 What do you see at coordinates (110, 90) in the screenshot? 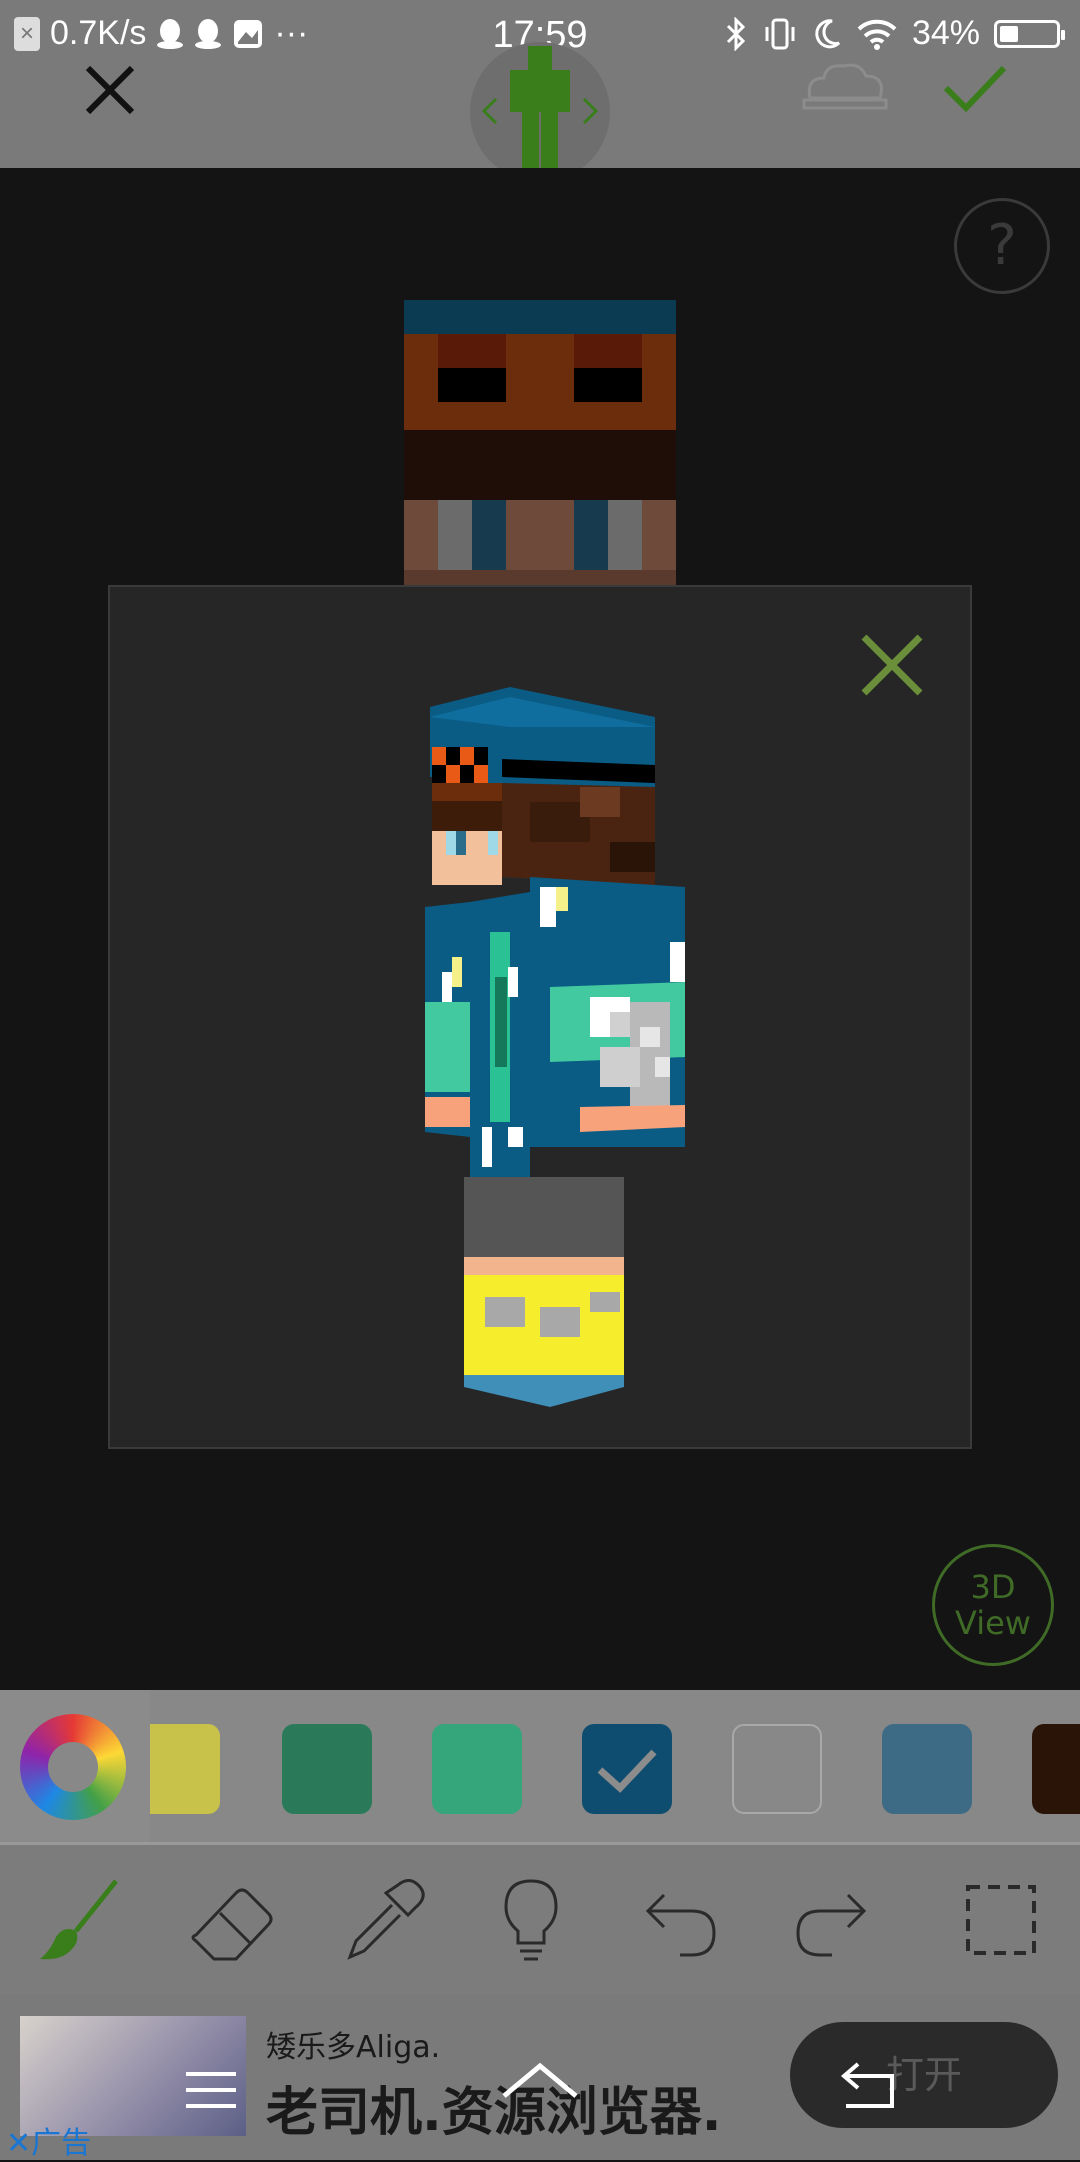
I see `close-icon` at bounding box center [110, 90].